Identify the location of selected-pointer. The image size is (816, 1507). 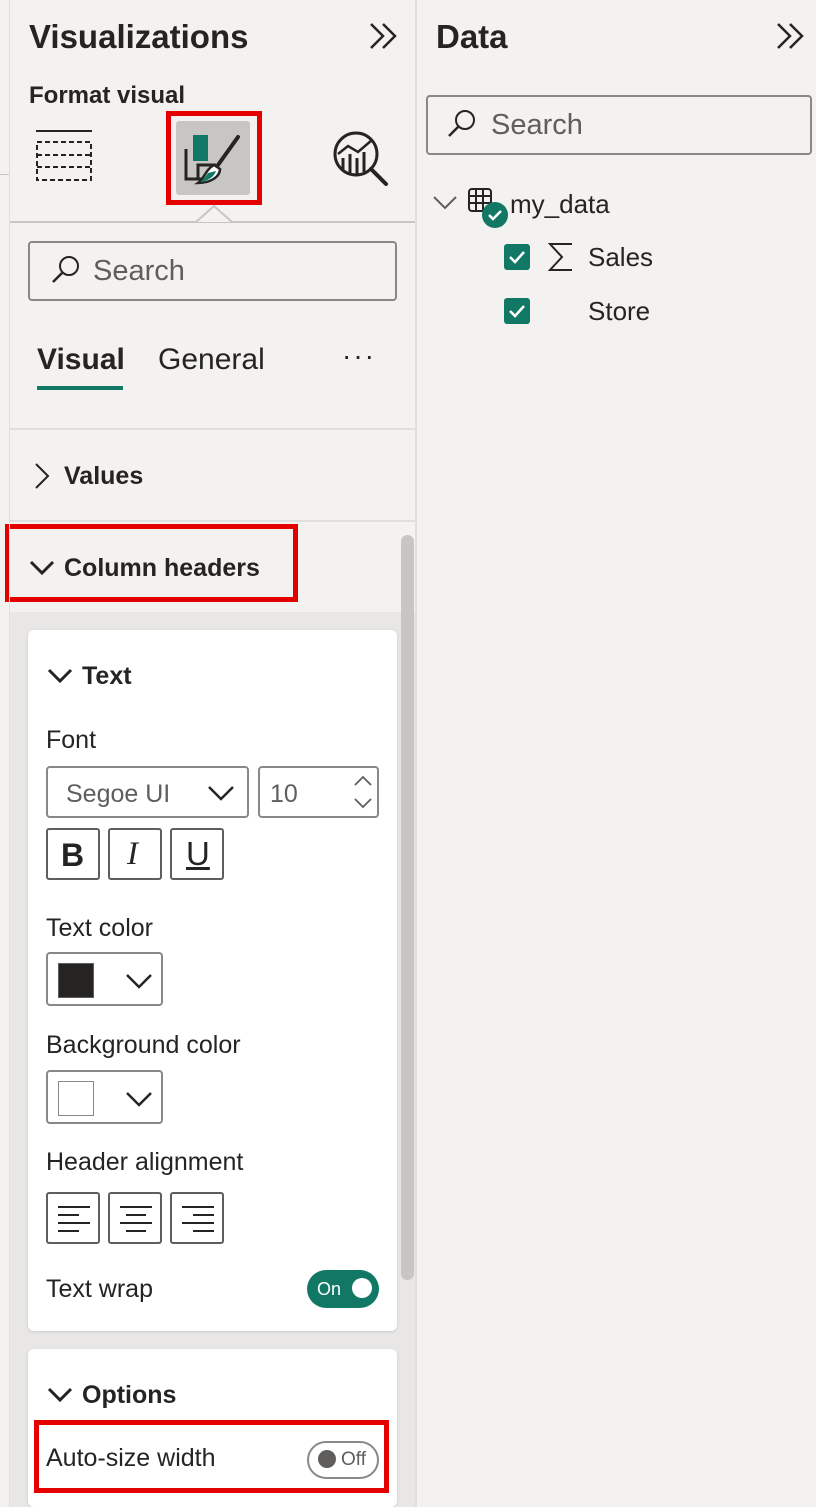
(214, 214).